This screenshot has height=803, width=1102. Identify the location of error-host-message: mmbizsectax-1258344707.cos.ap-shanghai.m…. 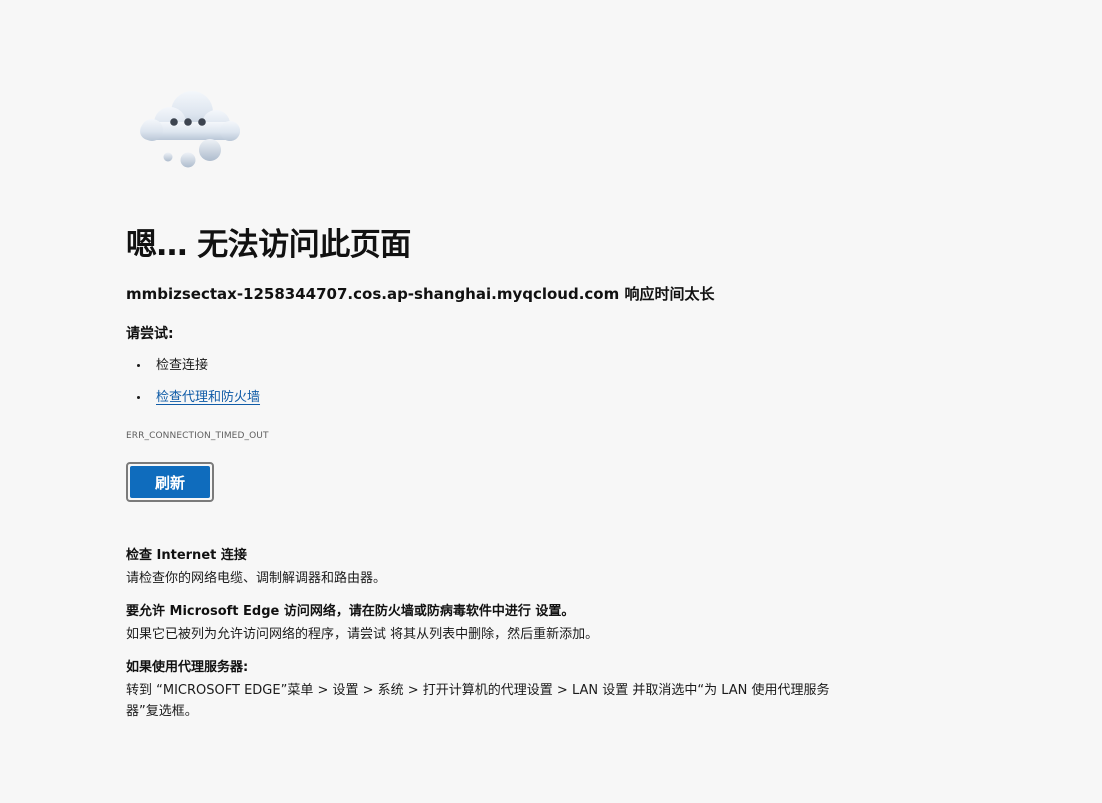
(420, 294).